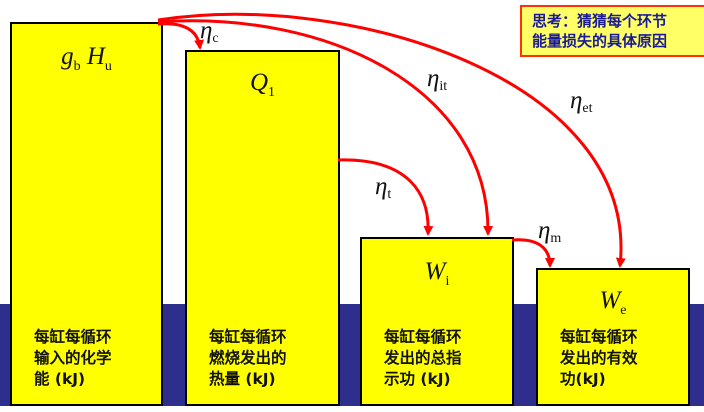 Image resolution: width=704 pixels, height=412 pixels. I want to click on label-eta-it: ηit, so click(437, 79).